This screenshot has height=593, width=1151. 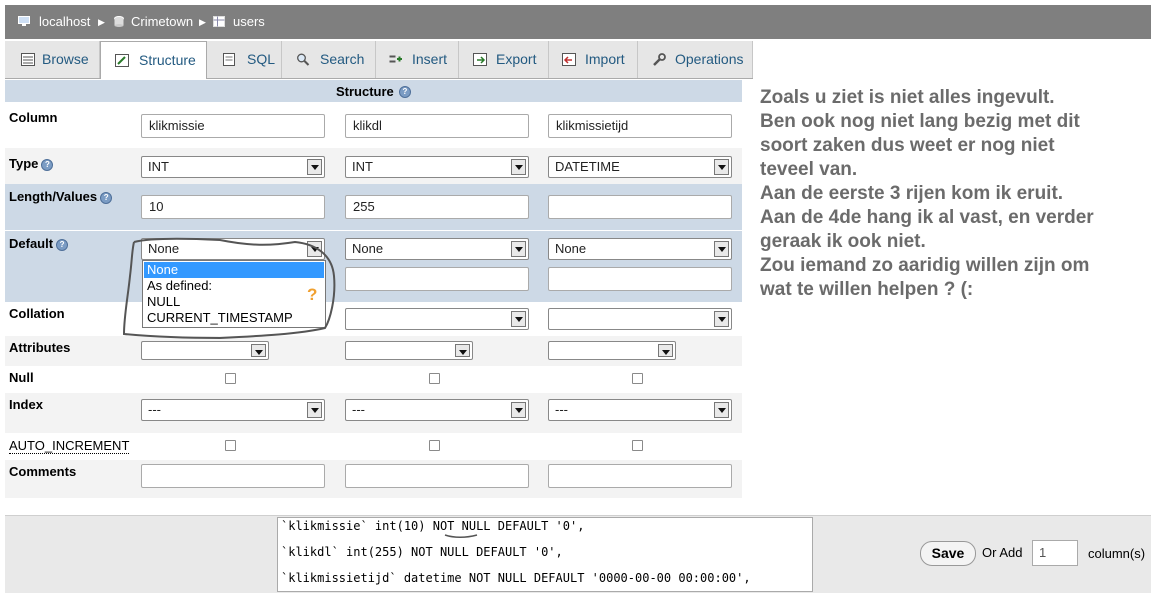 I want to click on breadcrumb-database: Crimetown, so click(x=162, y=21).